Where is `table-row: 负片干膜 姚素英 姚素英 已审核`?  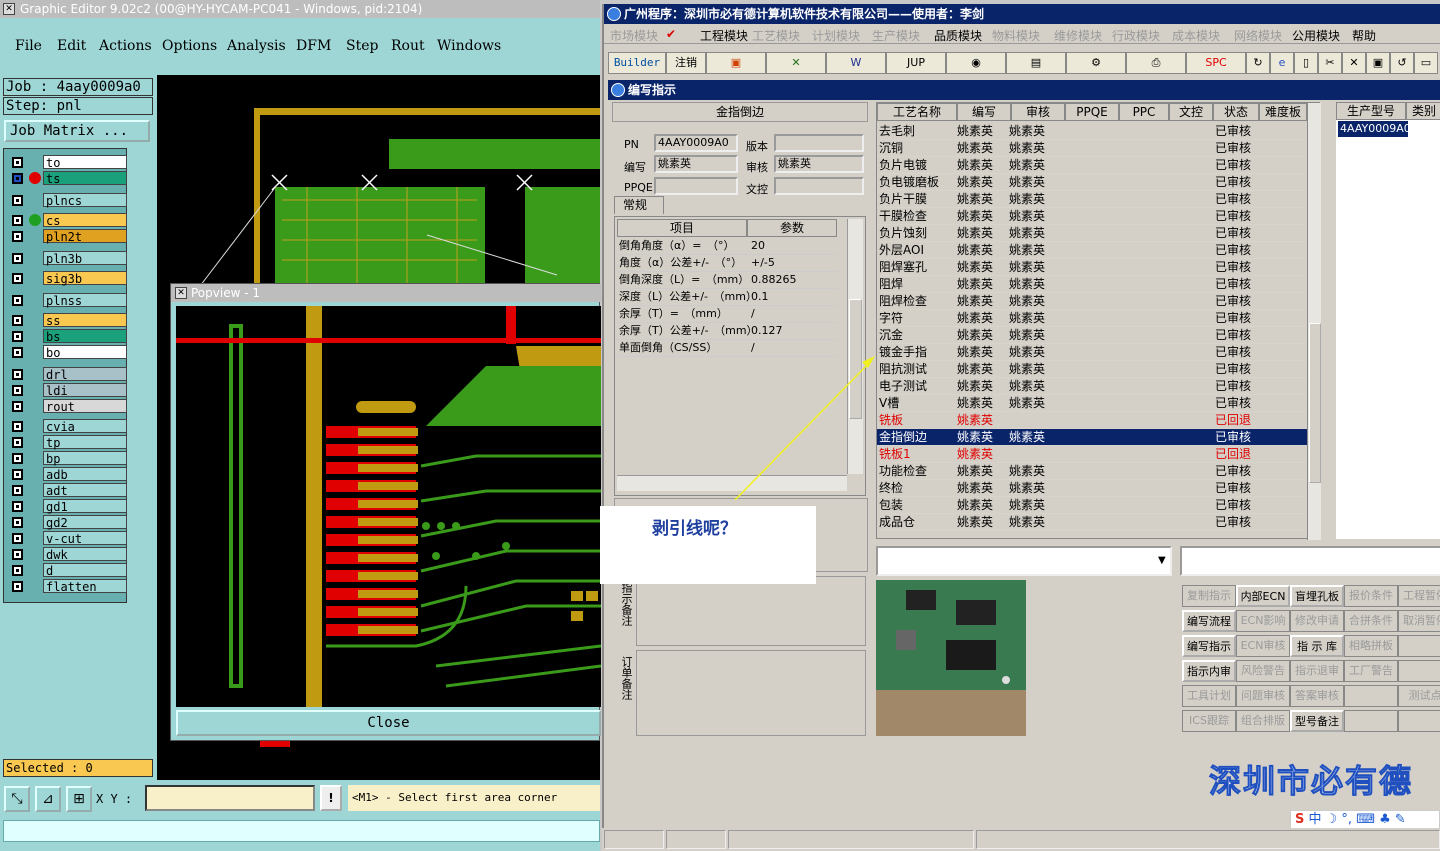
table-row: 负片干膜 姚素英 姚素英 已审核 is located at coordinates (1093, 199).